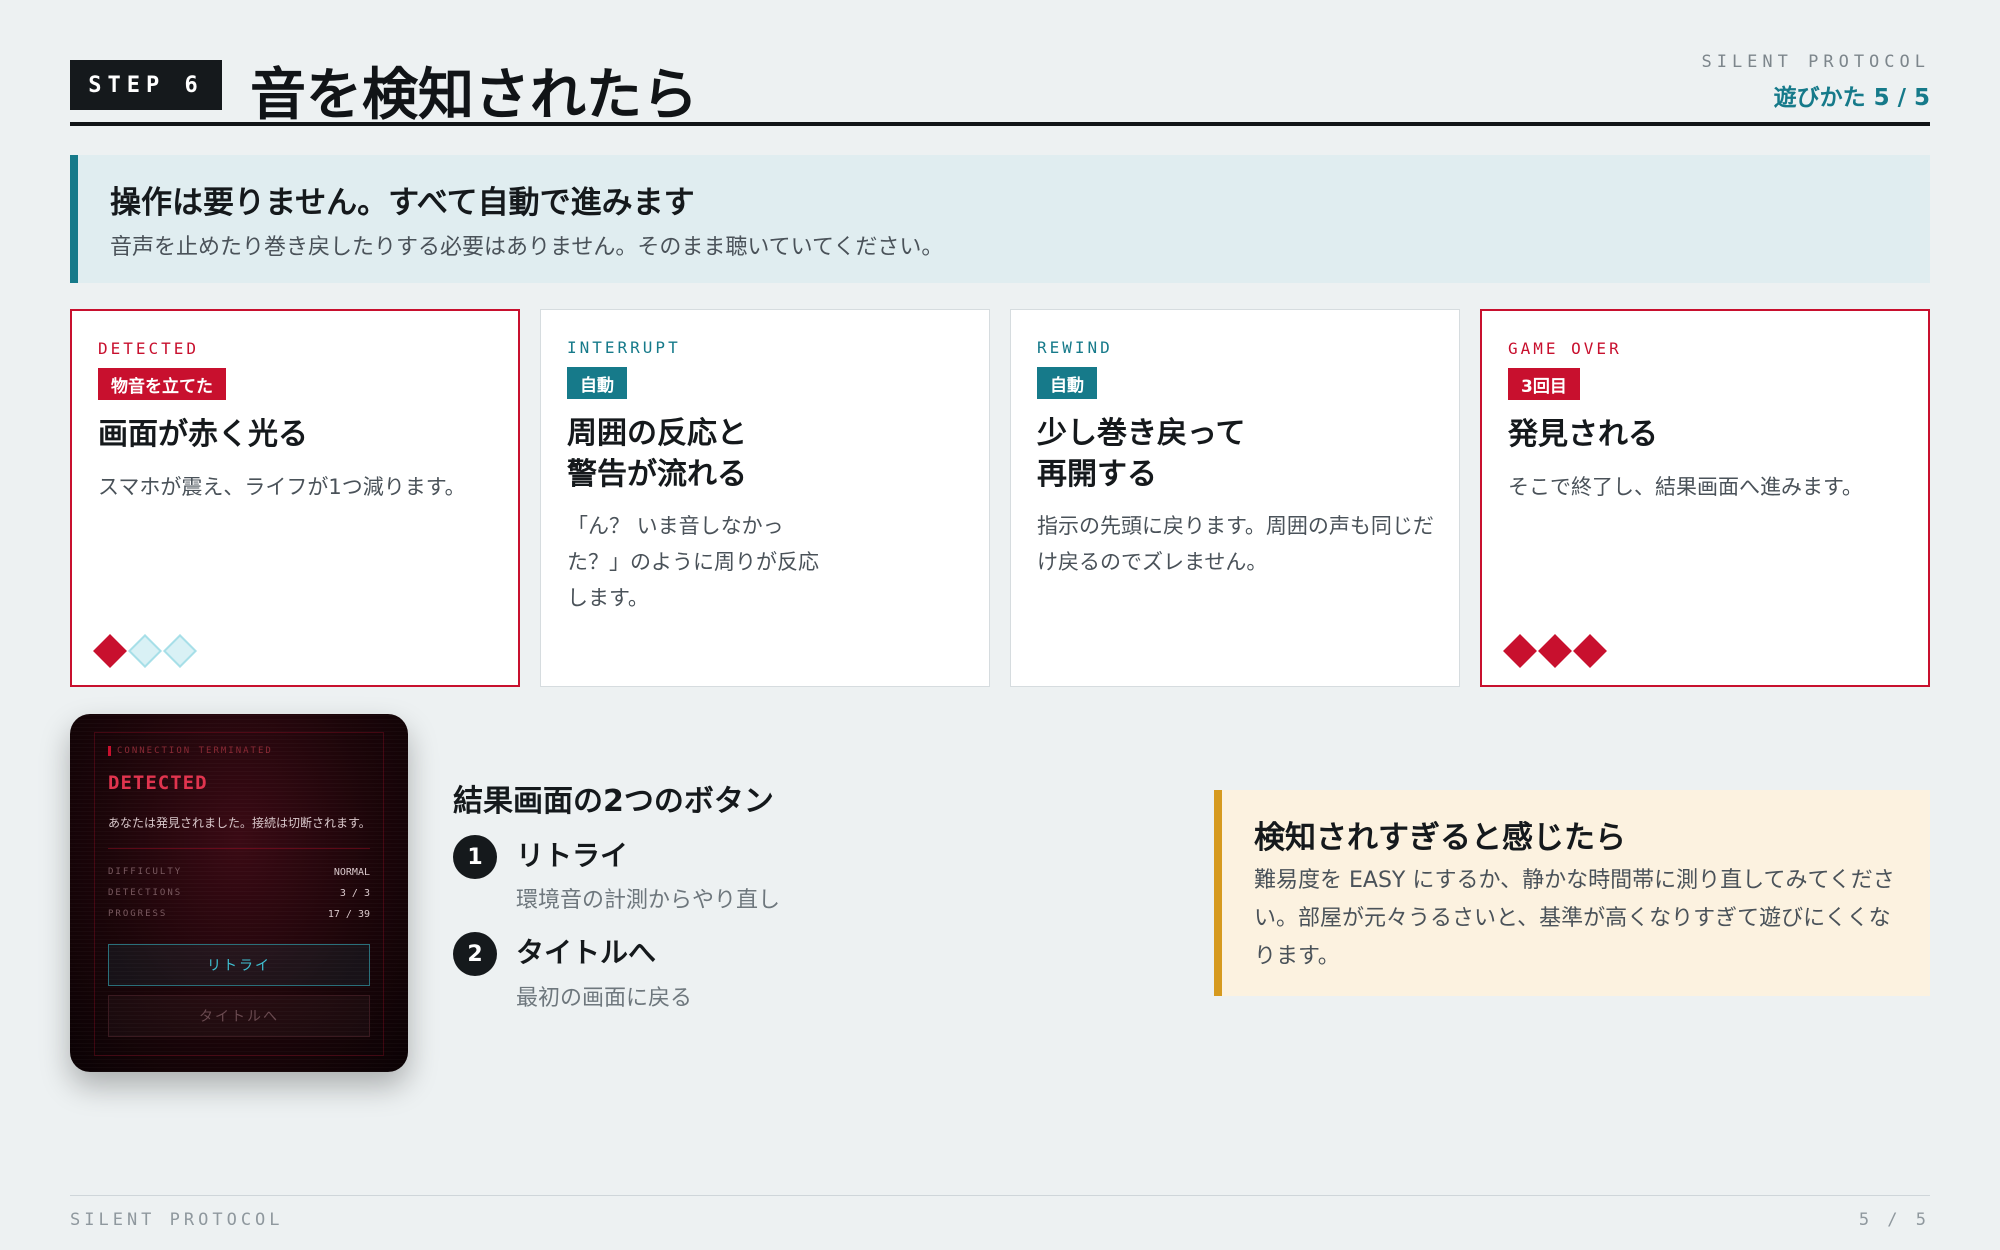 The width and height of the screenshot is (2000, 1250). What do you see at coordinates (1440, 838) in the screenshot?
I see `tip-title: 検知されすぎると感じたら` at bounding box center [1440, 838].